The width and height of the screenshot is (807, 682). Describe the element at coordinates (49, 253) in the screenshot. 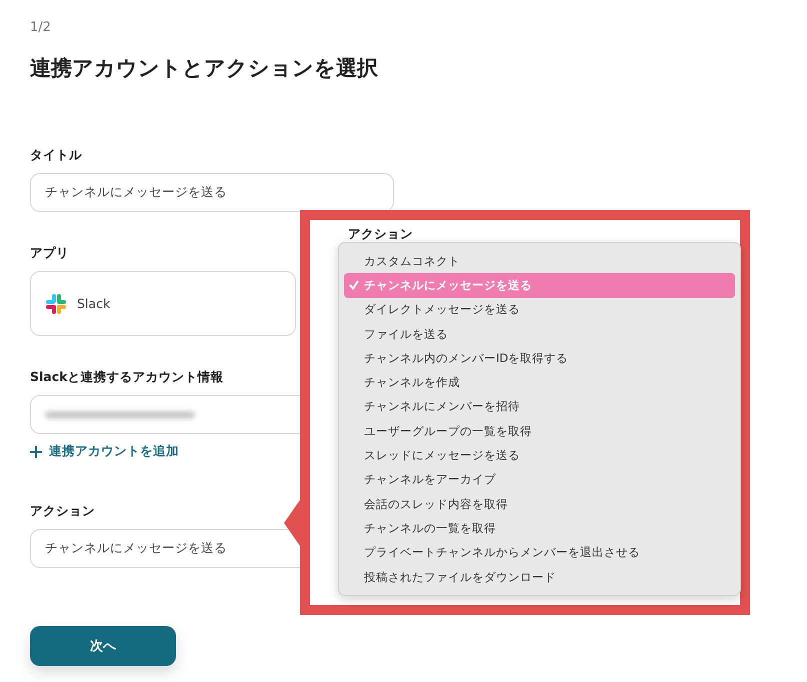

I see `field-label: アプリ` at that location.